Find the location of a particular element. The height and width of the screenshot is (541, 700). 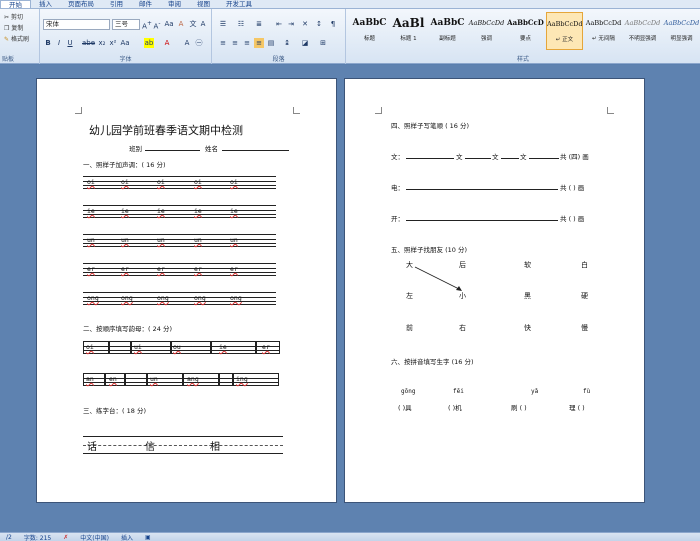

align-right-icon: ≡ is located at coordinates (247, 43).